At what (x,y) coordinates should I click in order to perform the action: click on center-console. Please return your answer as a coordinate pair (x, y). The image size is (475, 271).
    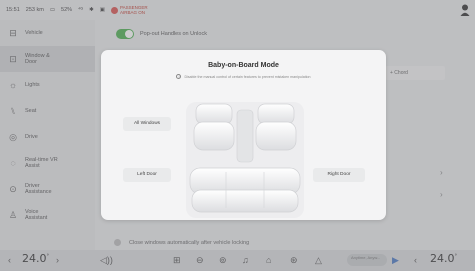
    Looking at the image, I should click on (245, 136).